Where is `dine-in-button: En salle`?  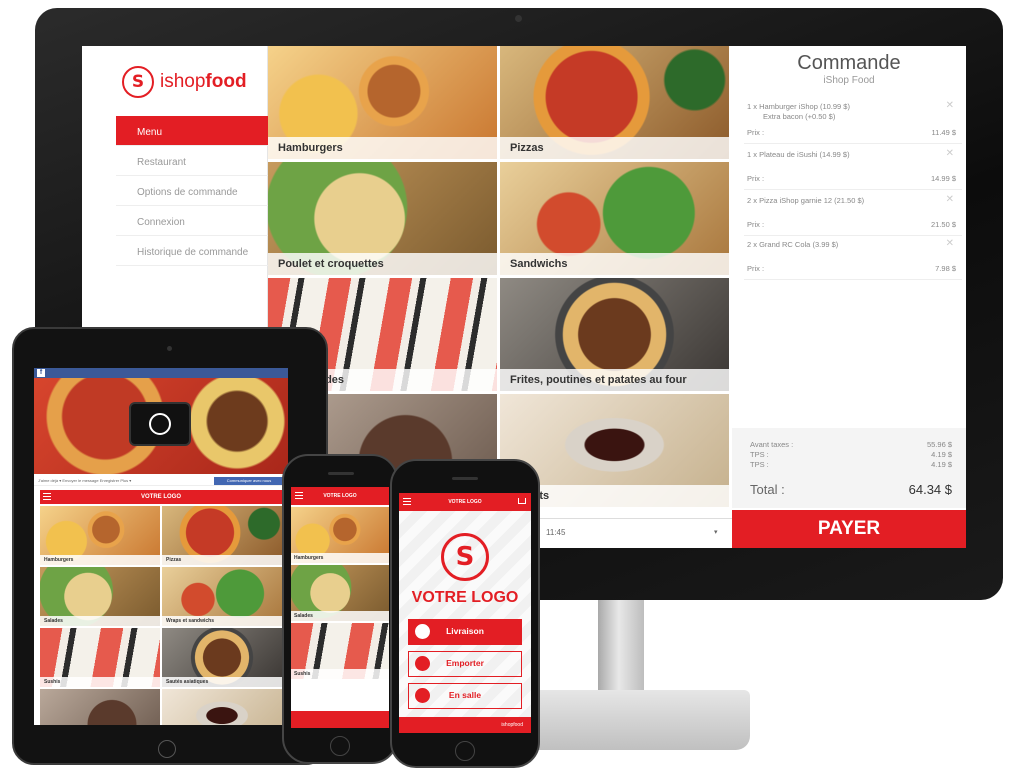
dine-in-button: En salle is located at coordinates (465, 696).